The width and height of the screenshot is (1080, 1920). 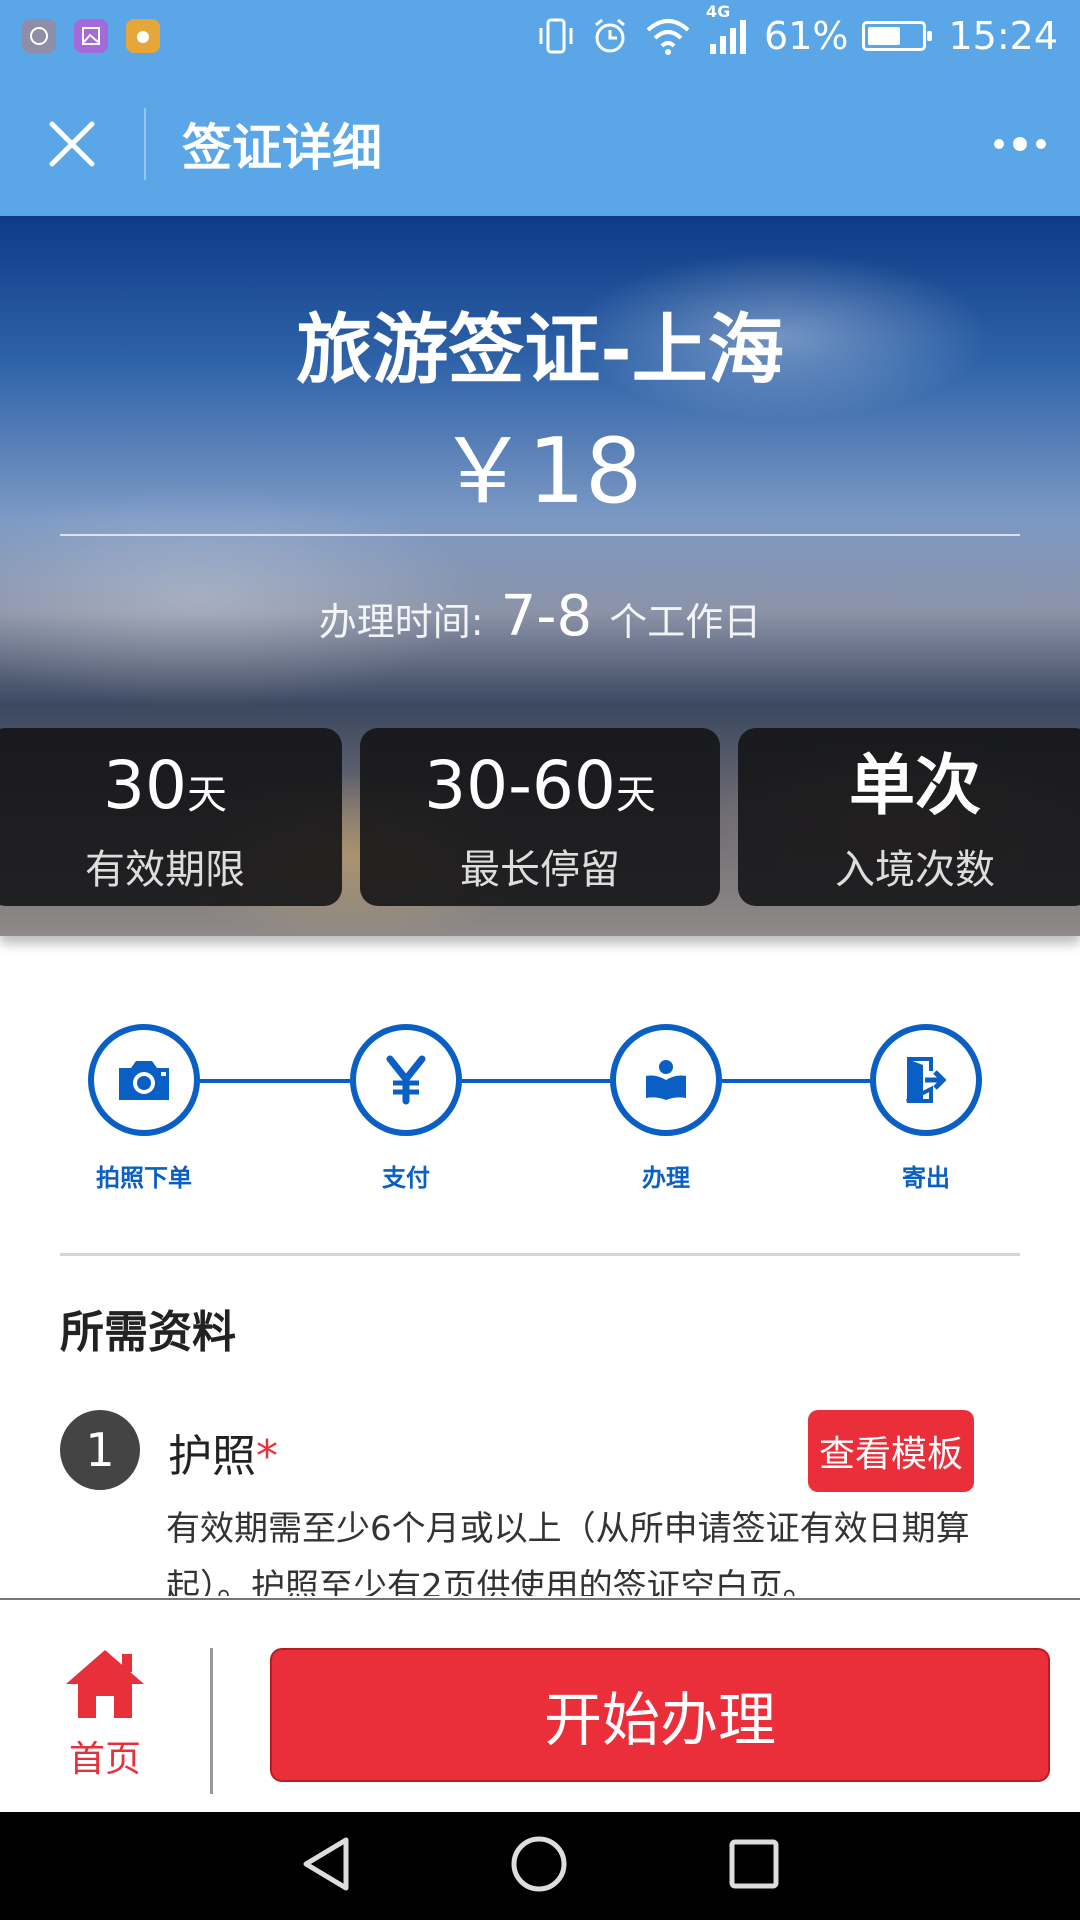 What do you see at coordinates (610, 35) in the screenshot?
I see `alarm-icon` at bounding box center [610, 35].